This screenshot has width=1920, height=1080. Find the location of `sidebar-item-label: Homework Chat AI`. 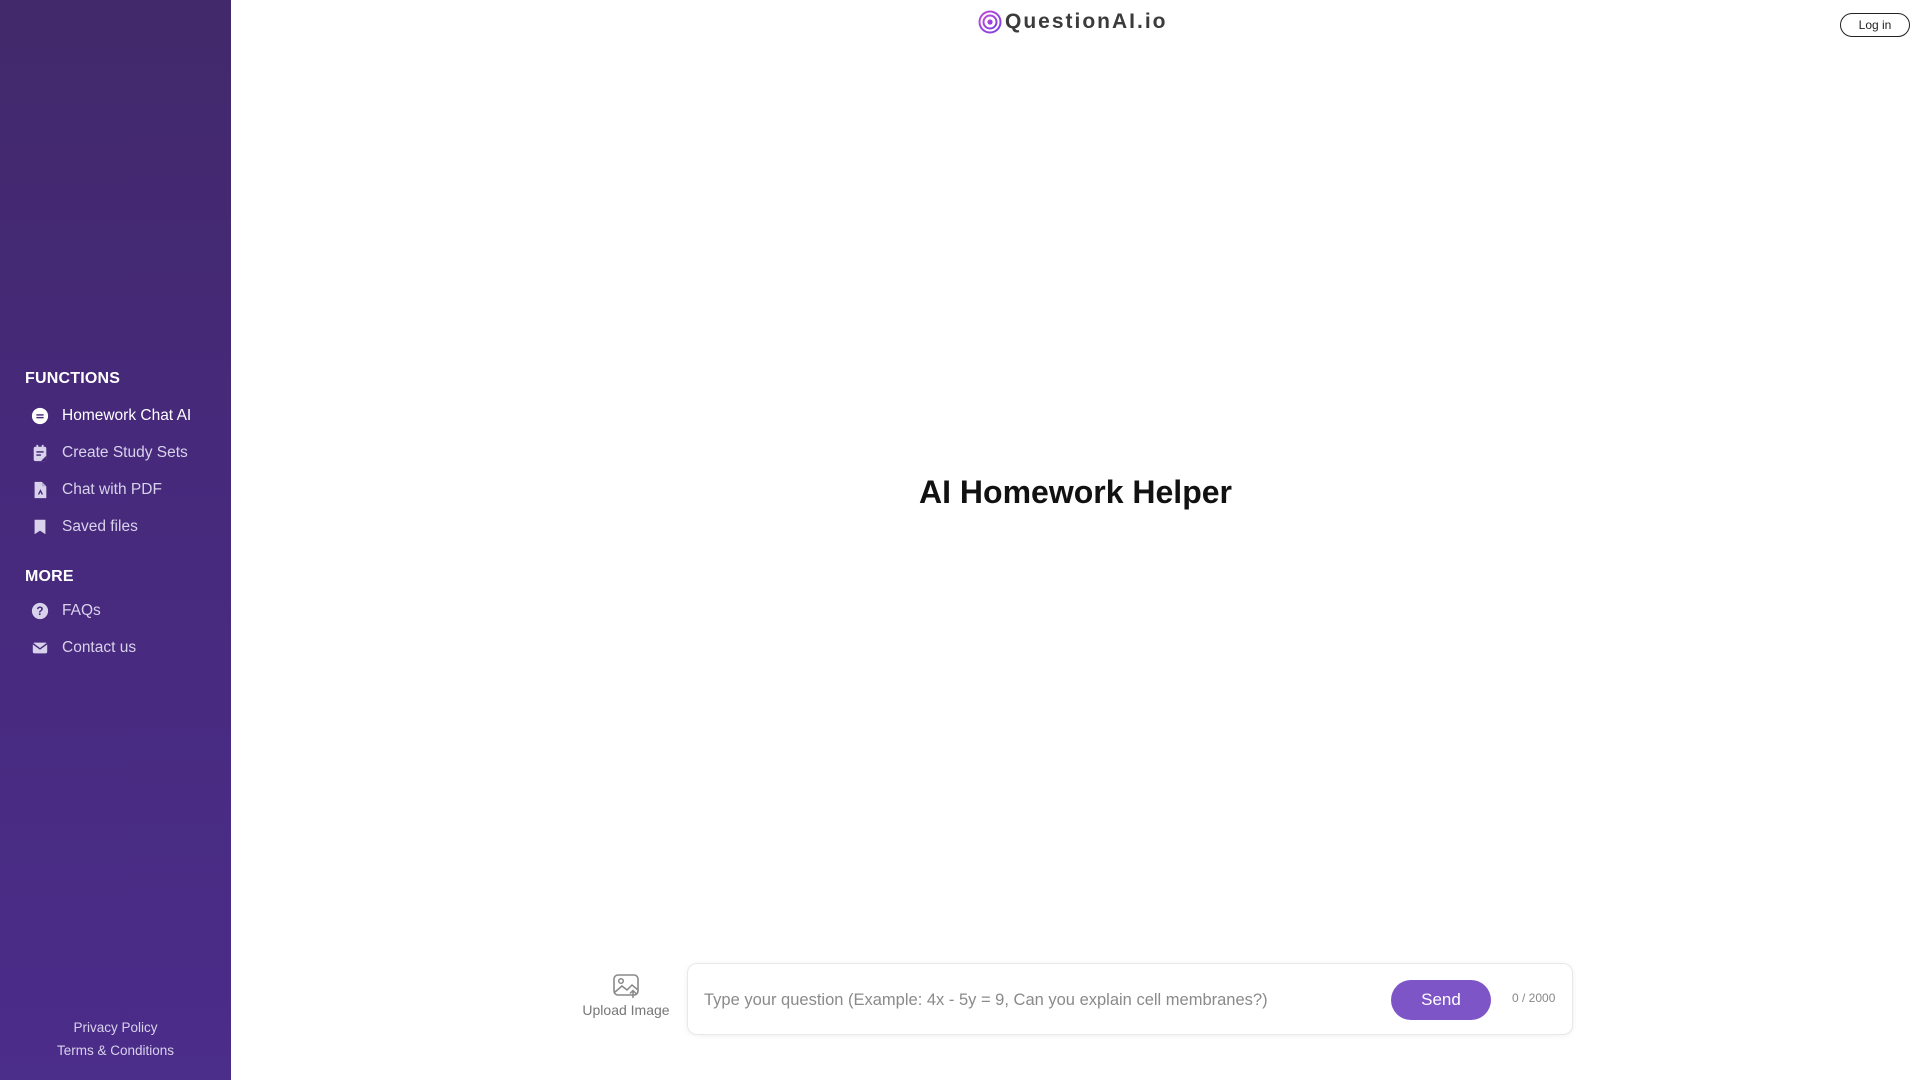

sidebar-item-label: Homework Chat AI is located at coordinates (127, 415).